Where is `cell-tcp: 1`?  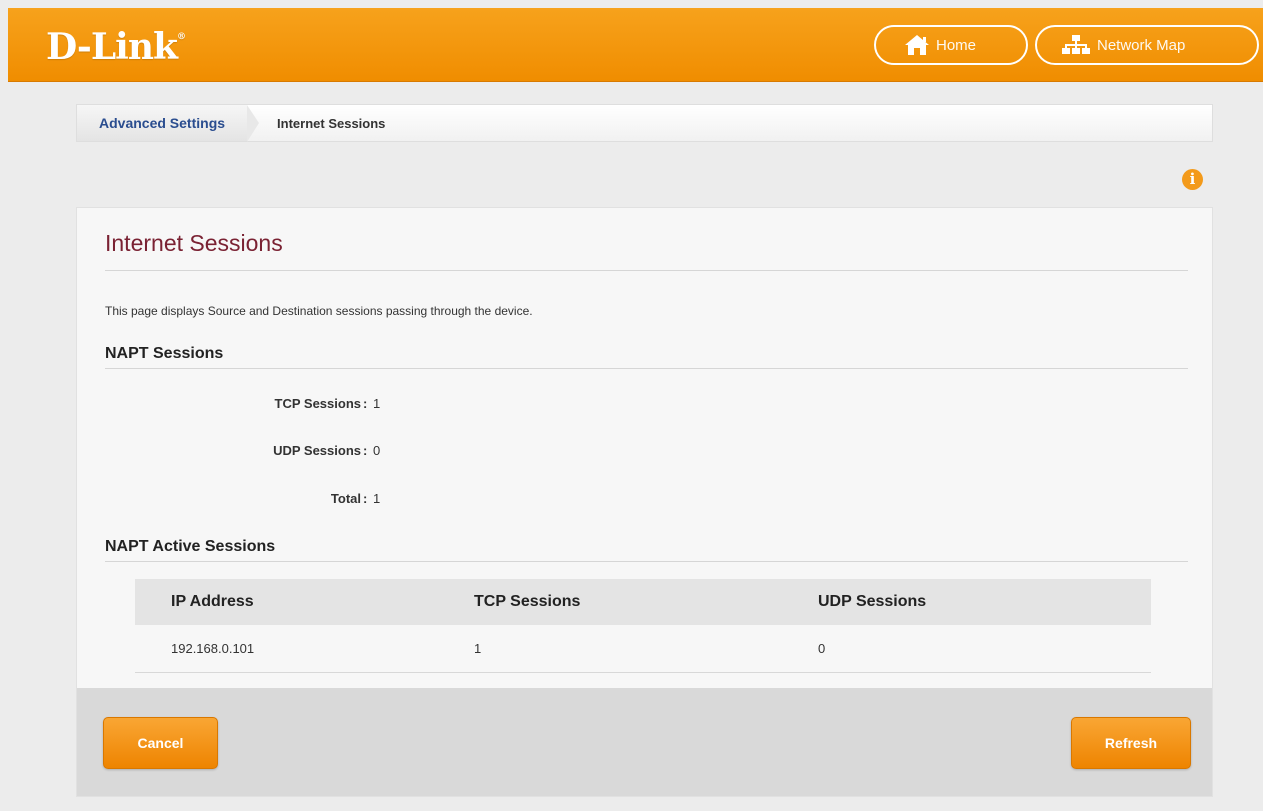 cell-tcp: 1 is located at coordinates (478, 648).